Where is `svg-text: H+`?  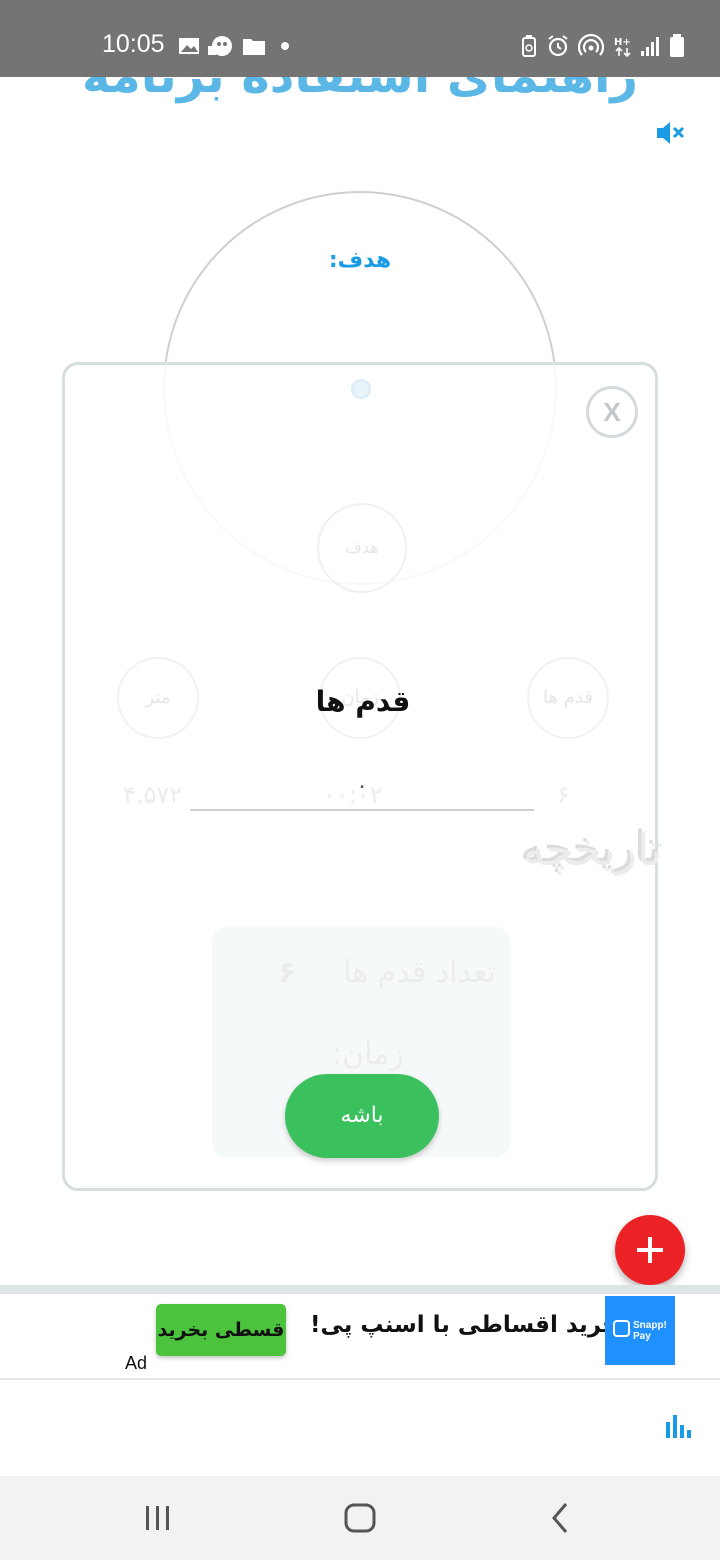
svg-text: H+ is located at coordinates (622, 42).